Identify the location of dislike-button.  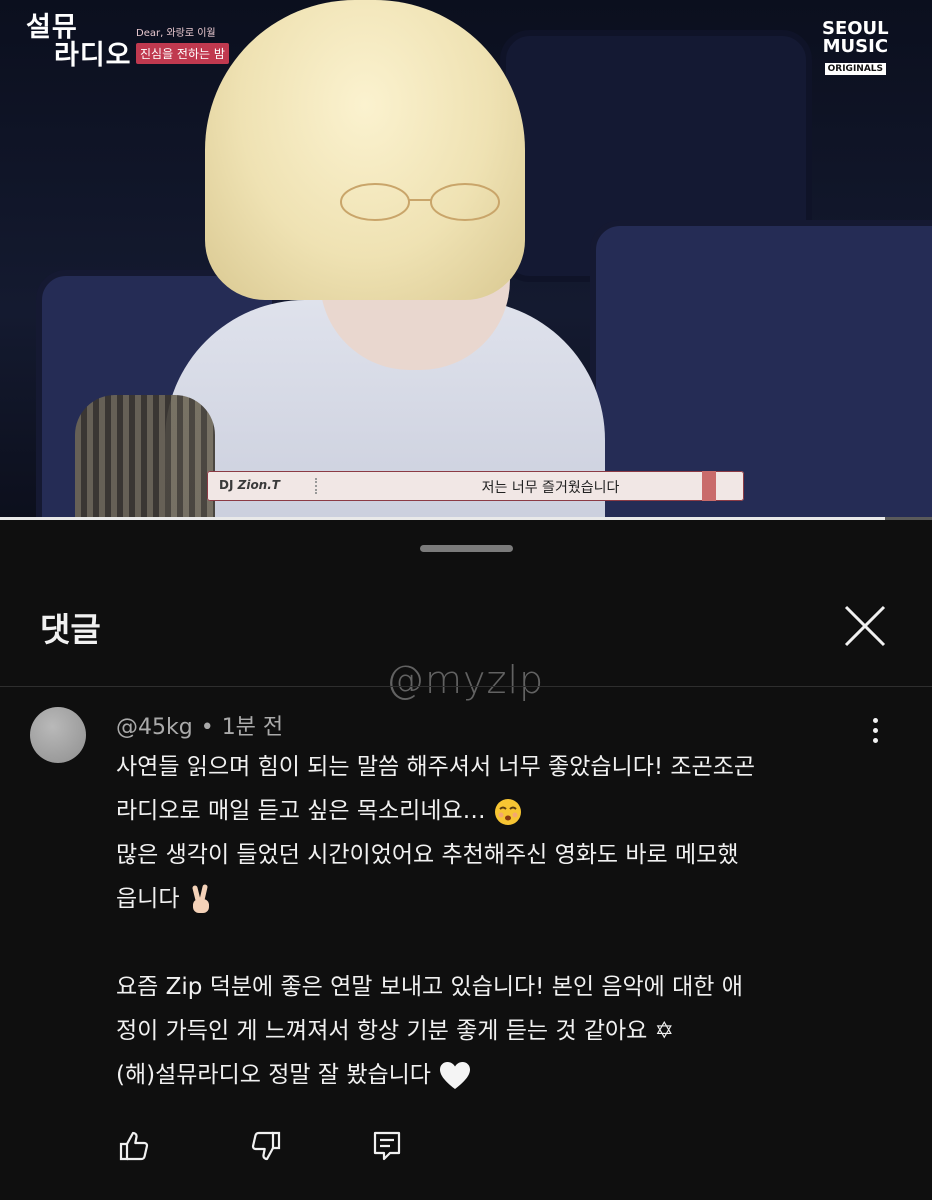
(268, 1148).